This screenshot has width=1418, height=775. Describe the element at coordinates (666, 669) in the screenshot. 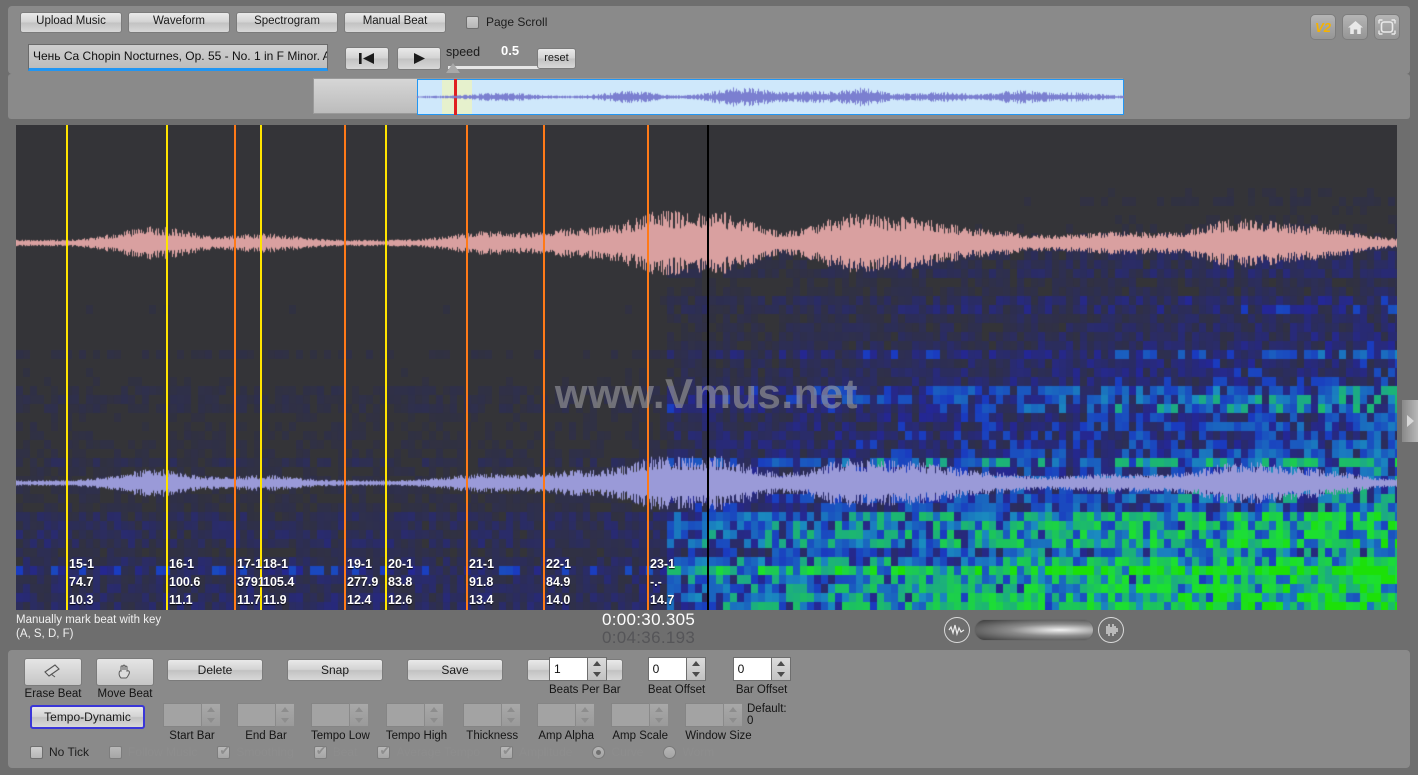

I see `beat-offset-value: 0` at that location.